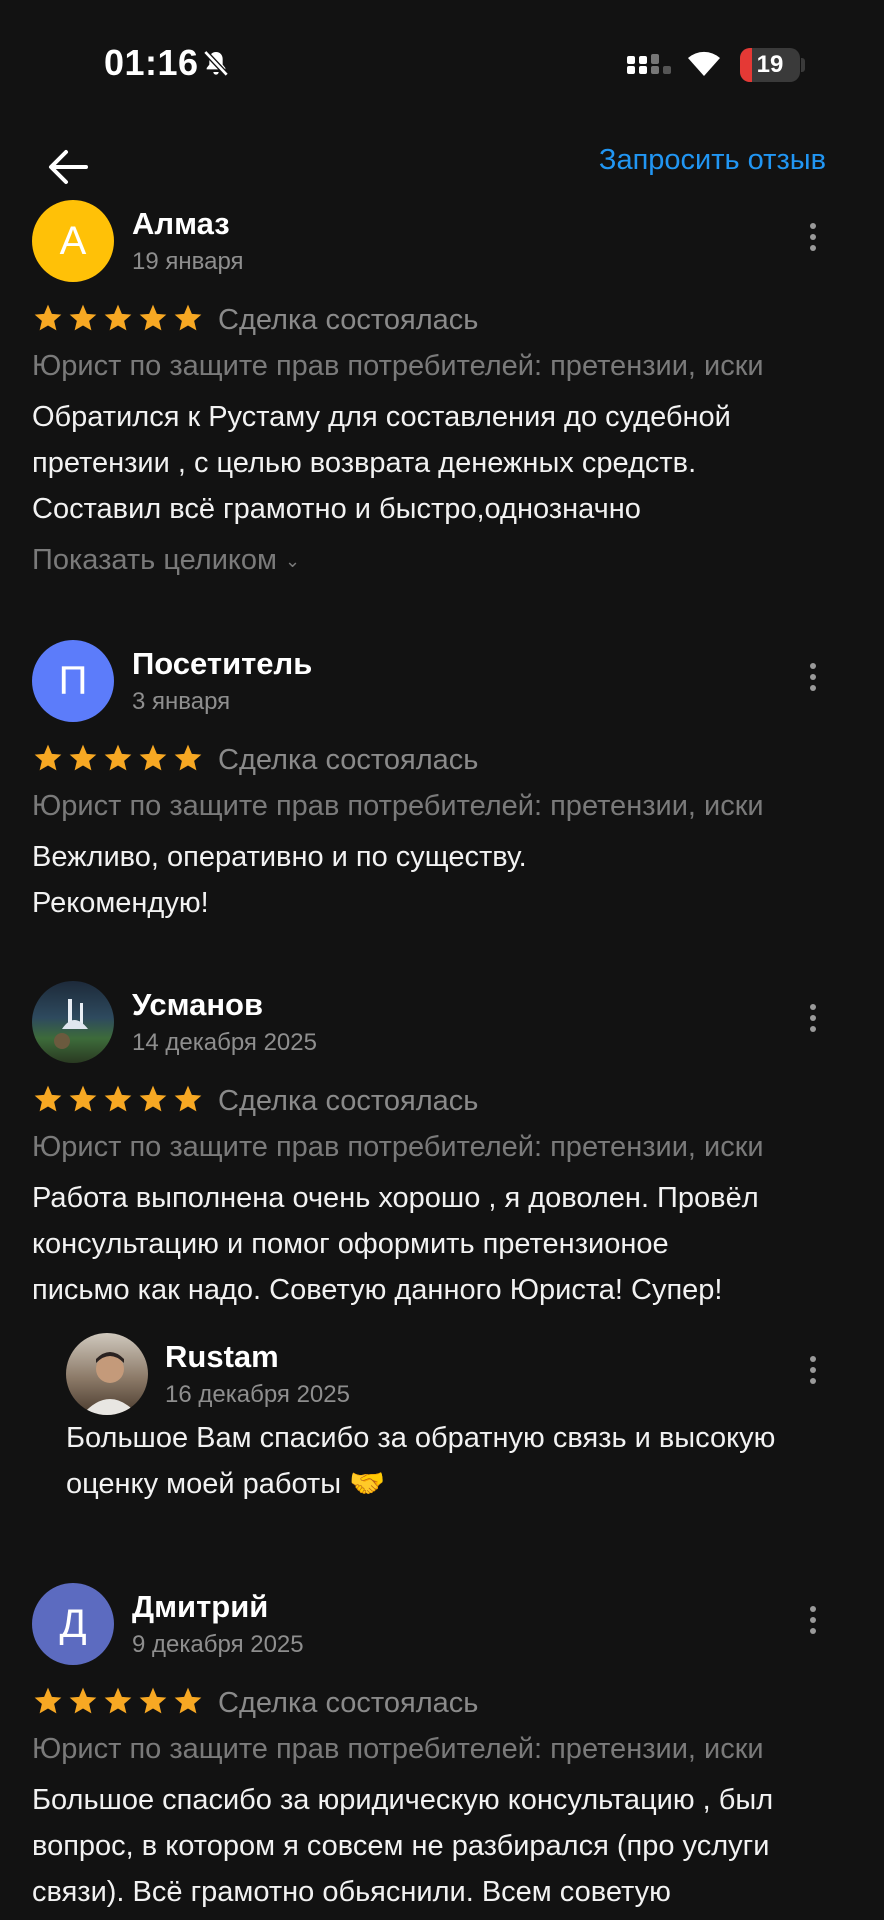 The width and height of the screenshot is (884, 1920). Describe the element at coordinates (198, 1004) in the screenshot. I see `reviewer-name: Усманов` at that location.